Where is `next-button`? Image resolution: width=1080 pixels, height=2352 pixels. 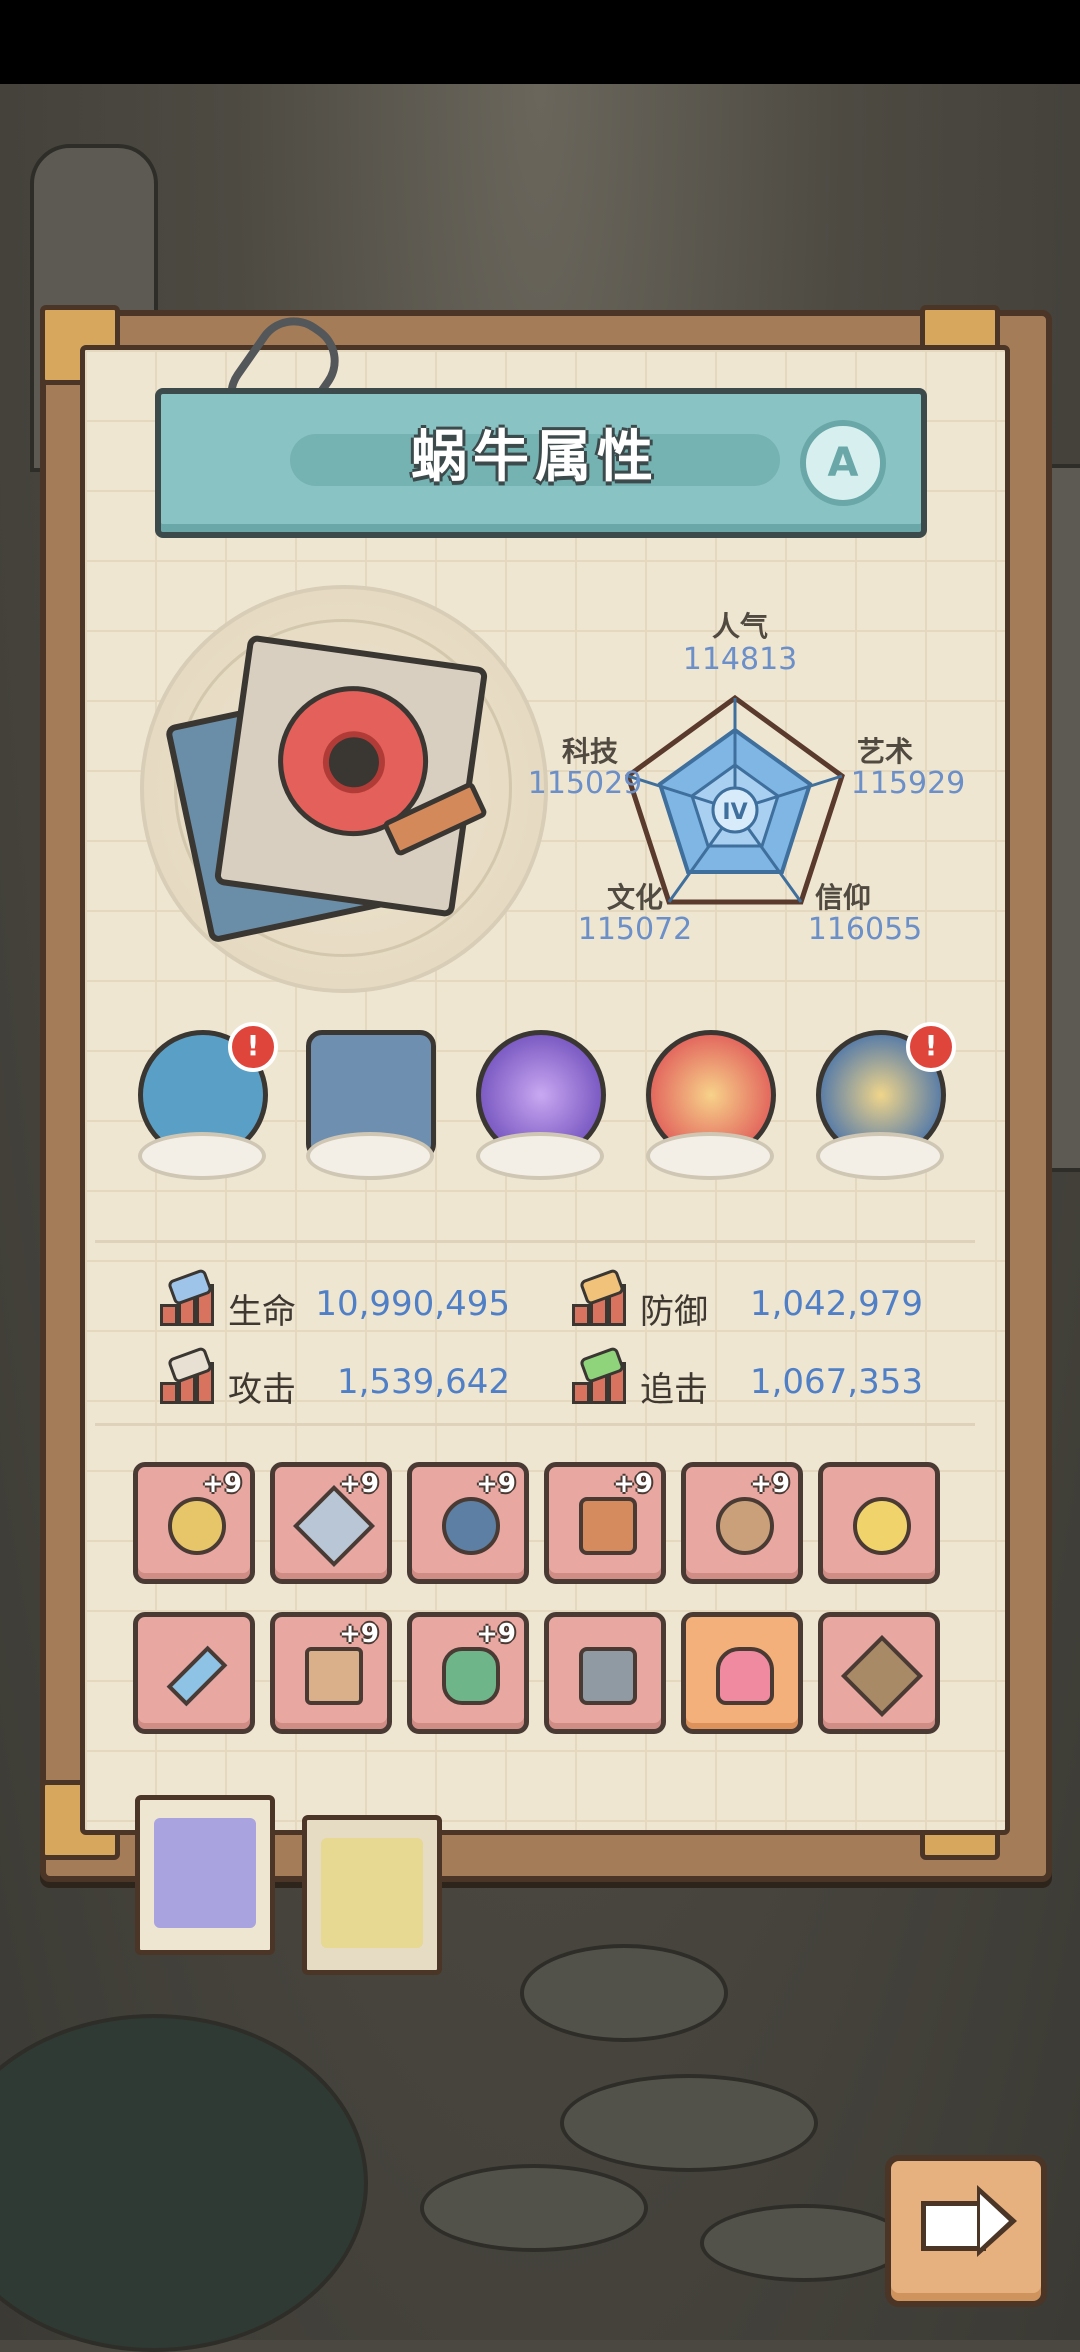
next-button is located at coordinates (966, 2231).